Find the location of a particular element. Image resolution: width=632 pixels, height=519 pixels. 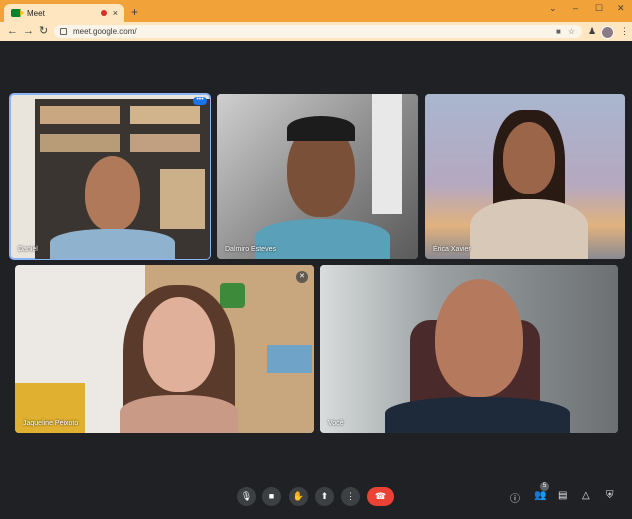

tab-title: Meet is located at coordinates (36, 13).